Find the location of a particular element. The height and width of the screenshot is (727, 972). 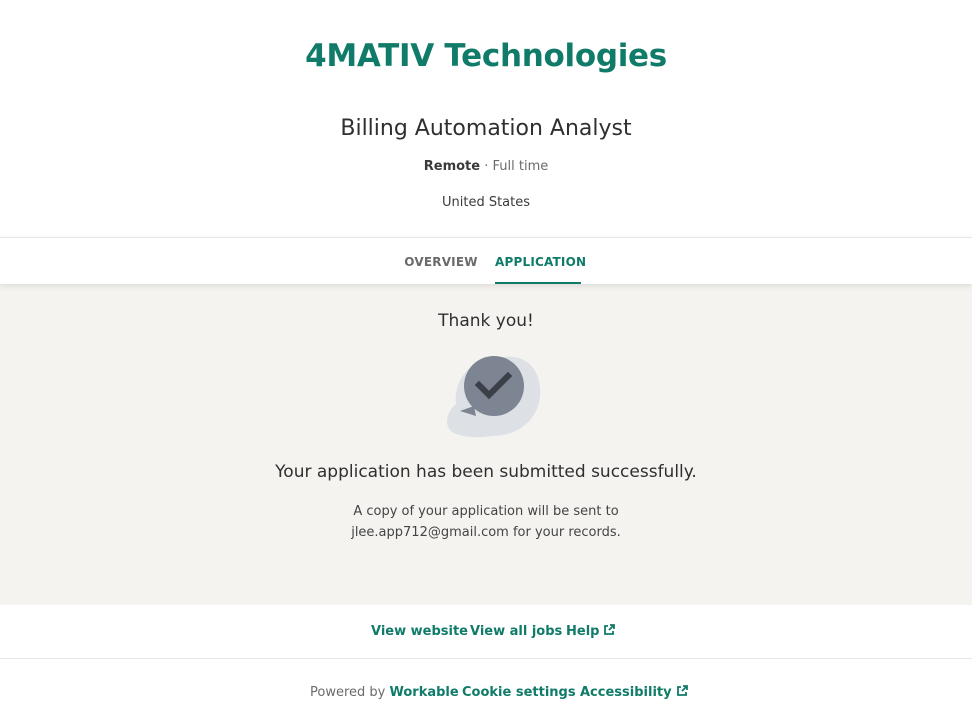

help-link-label: Help is located at coordinates (583, 631).